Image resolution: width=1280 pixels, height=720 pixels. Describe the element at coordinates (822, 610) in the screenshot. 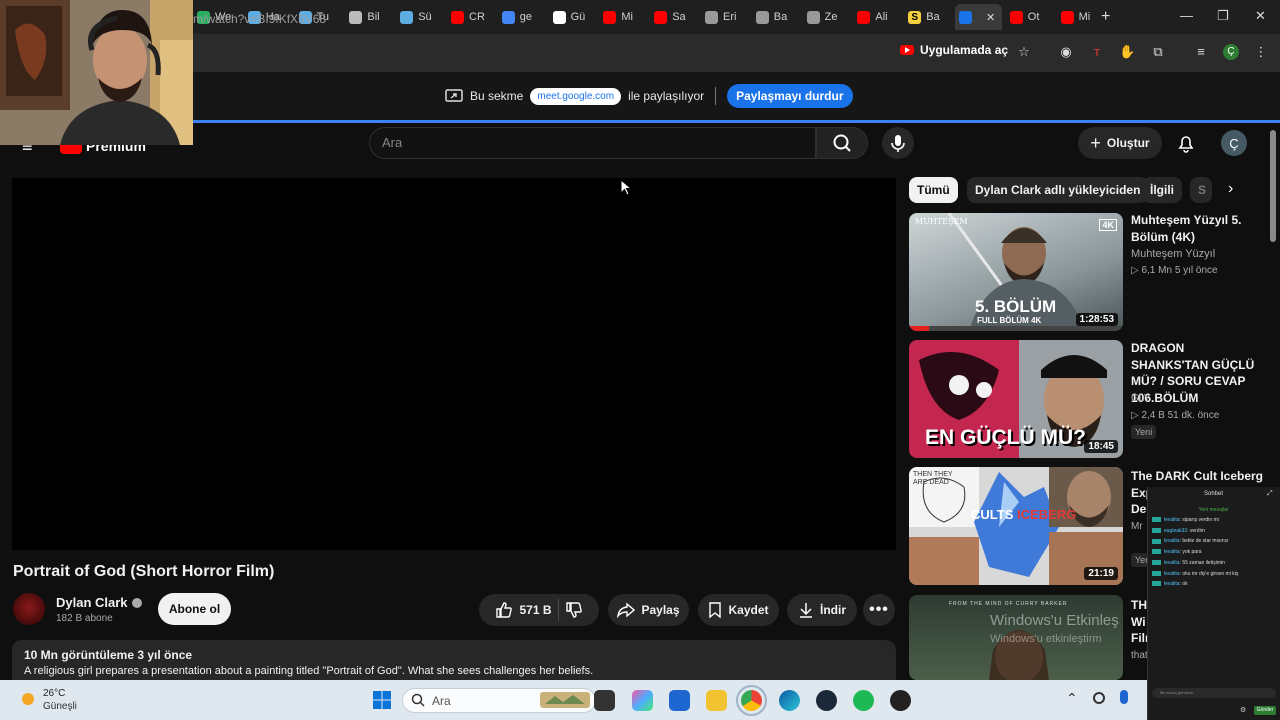

I see `download-button: İndir` at that location.